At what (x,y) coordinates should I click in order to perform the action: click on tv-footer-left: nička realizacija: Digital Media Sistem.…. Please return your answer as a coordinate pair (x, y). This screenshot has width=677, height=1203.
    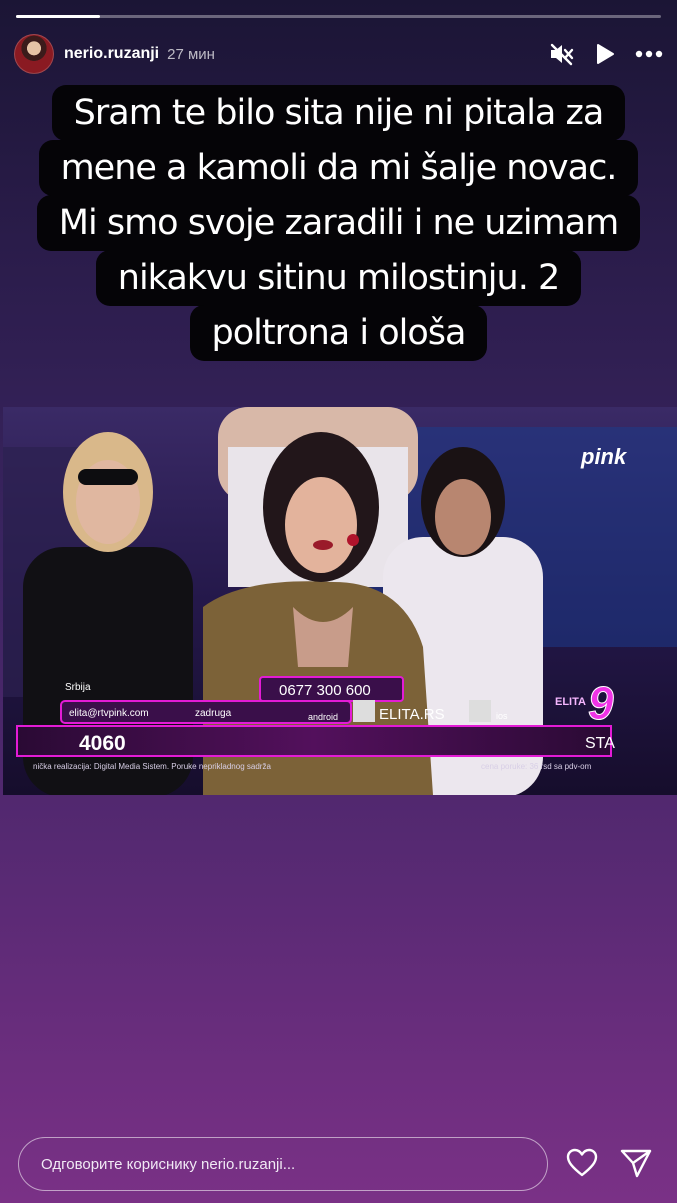
    Looking at the image, I should click on (152, 766).